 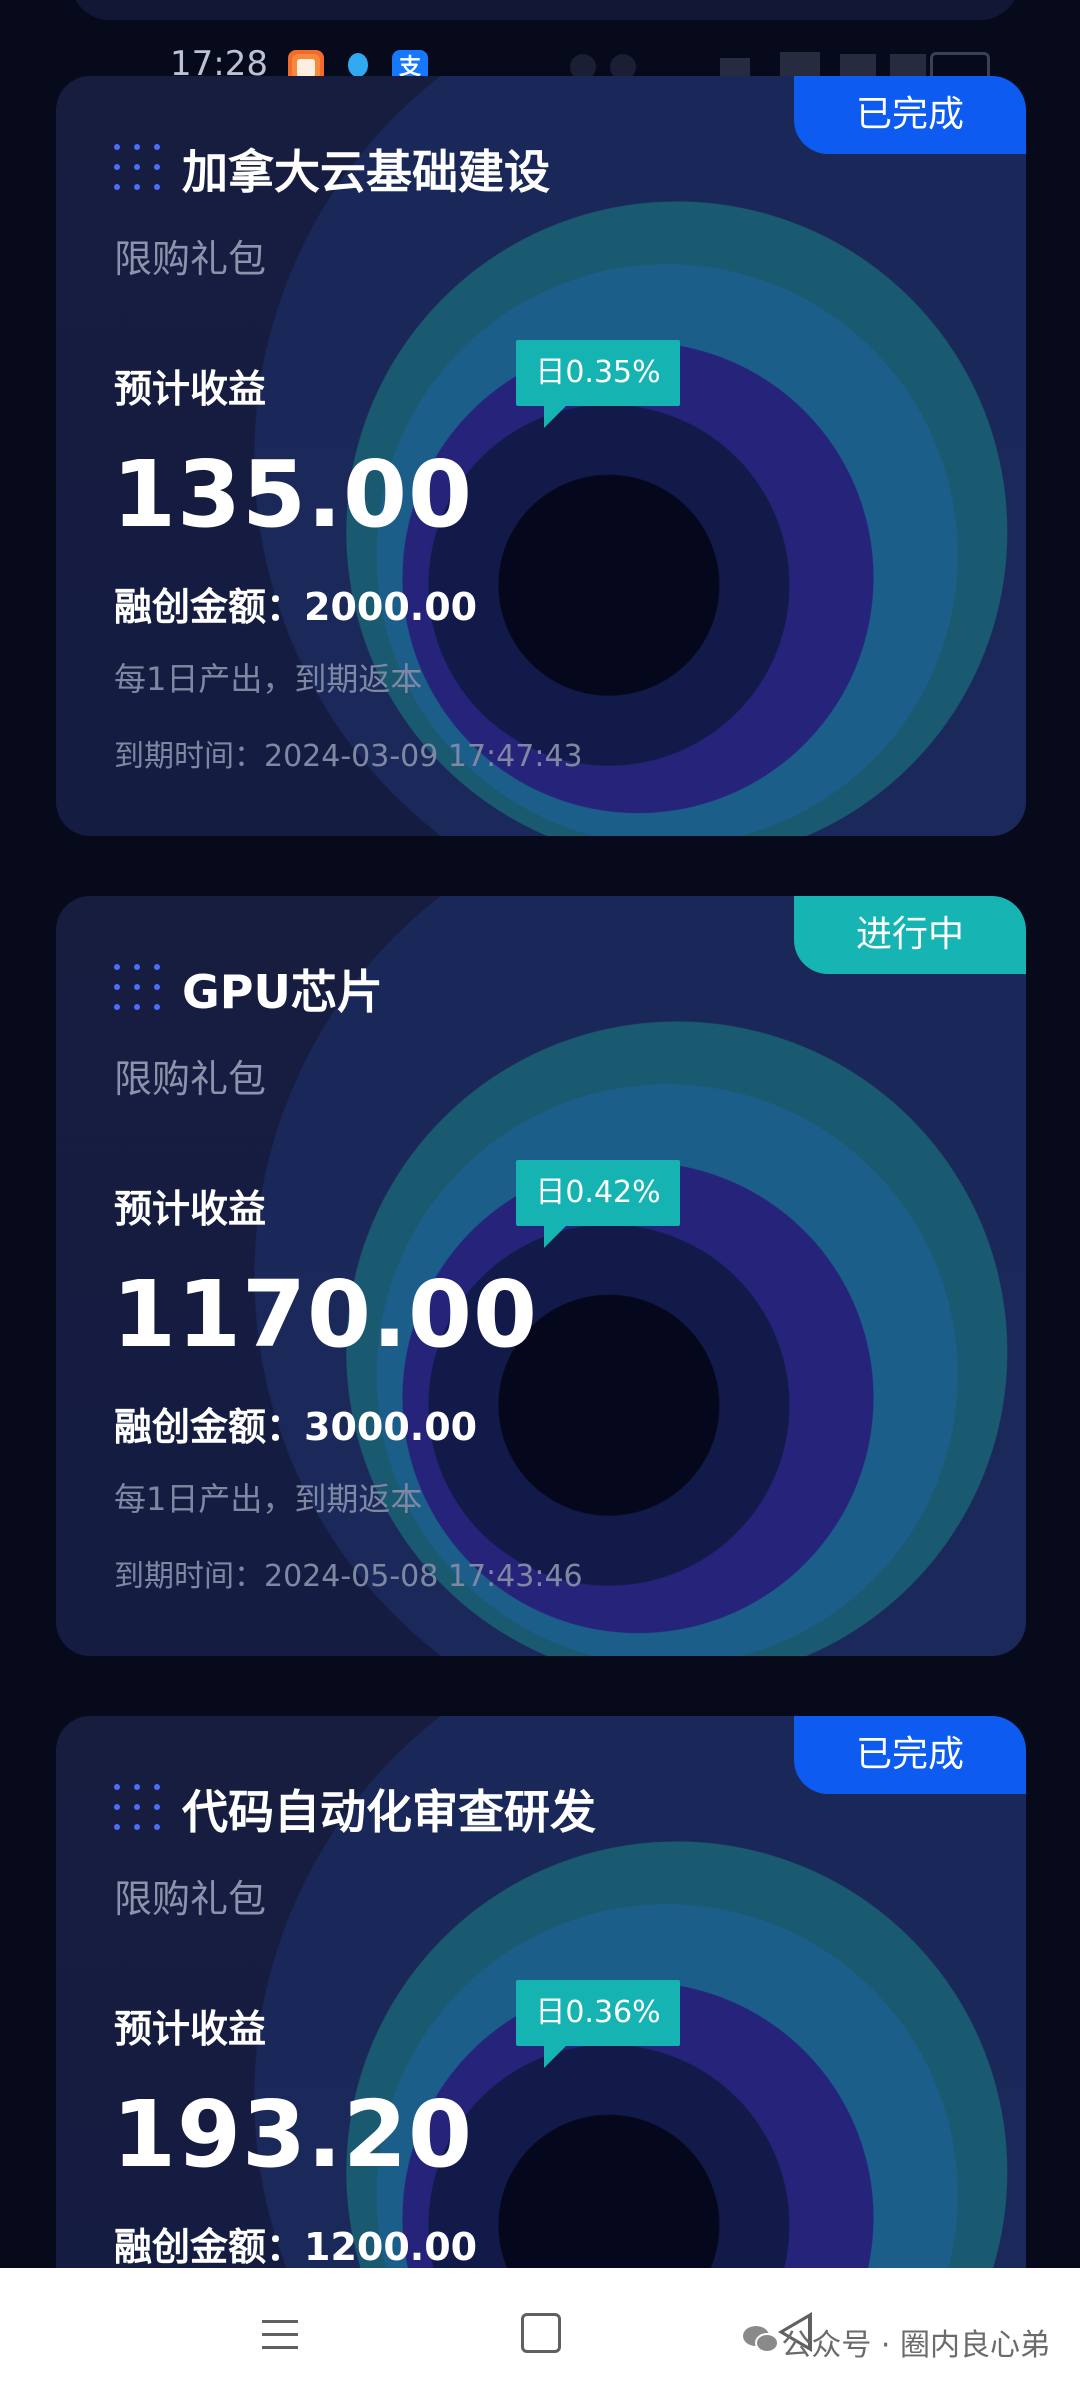 I want to click on expire-row: 到期时间：2024-03-09 17:47:43, so click(x=348, y=753).